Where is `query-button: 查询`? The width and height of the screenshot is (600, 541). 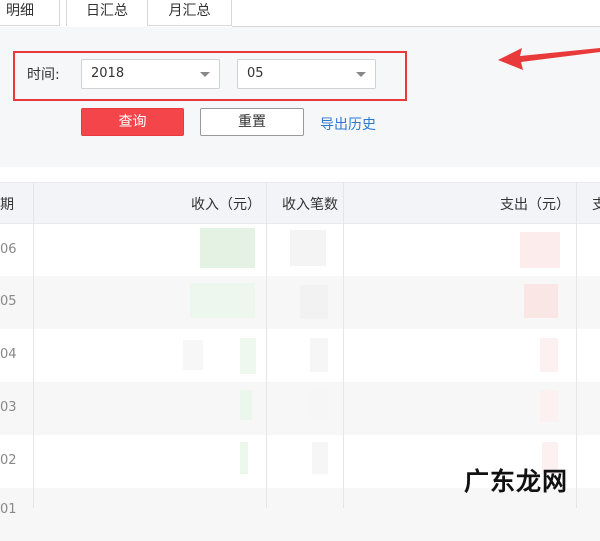
query-button: 查询 is located at coordinates (132, 122).